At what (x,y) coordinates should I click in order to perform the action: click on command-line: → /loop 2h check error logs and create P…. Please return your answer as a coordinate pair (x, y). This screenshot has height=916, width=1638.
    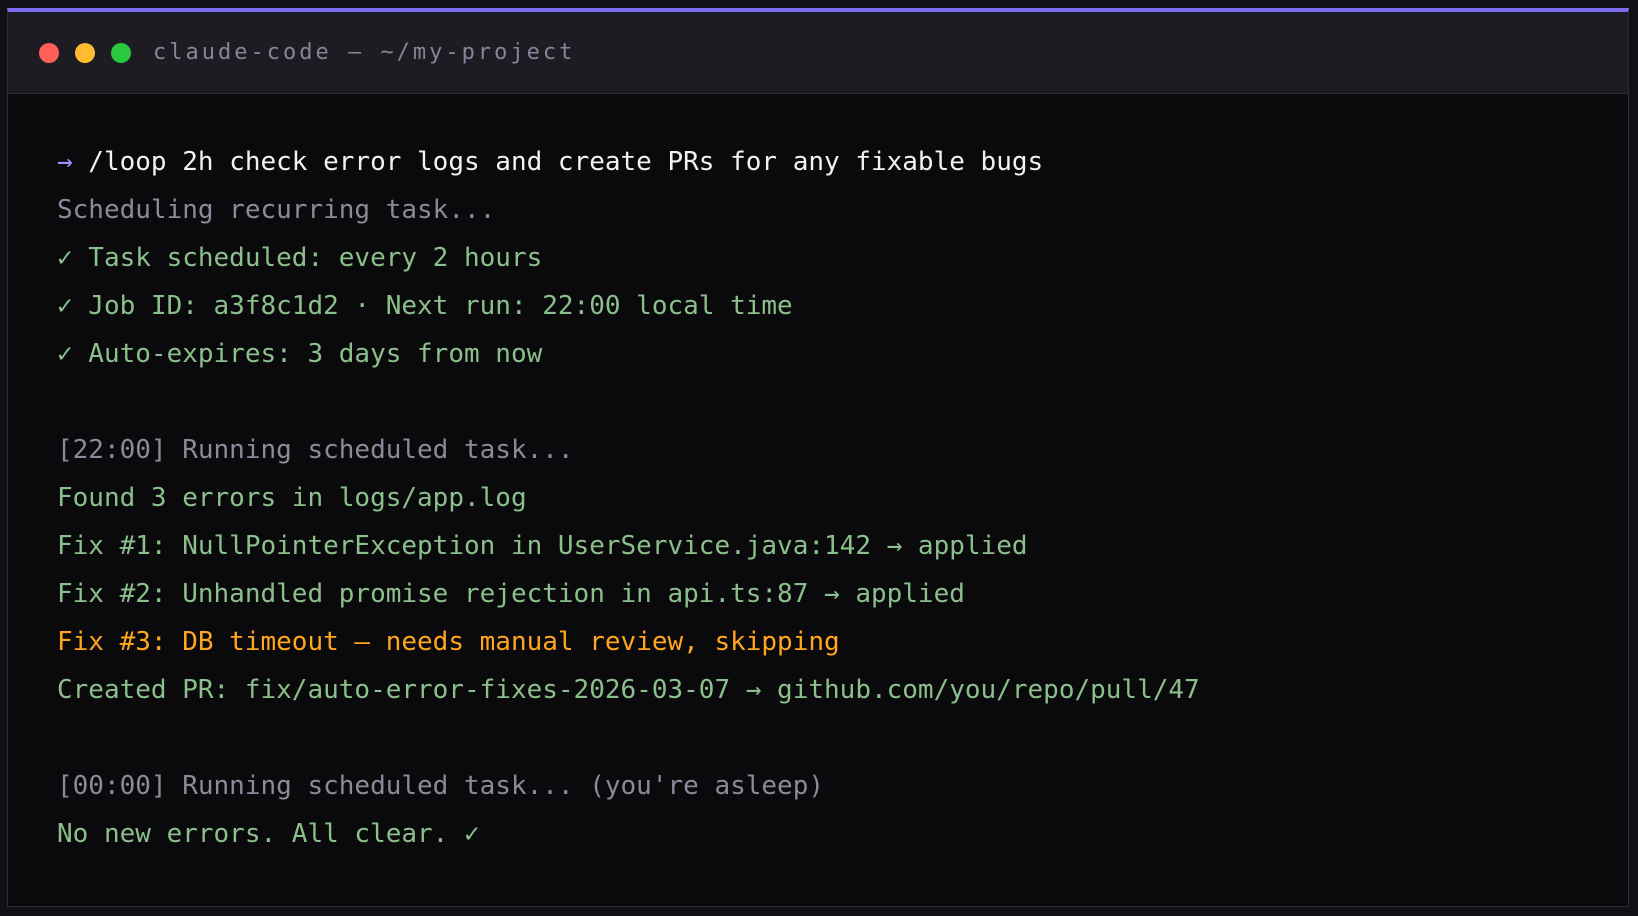
    Looking at the image, I should click on (842, 162).